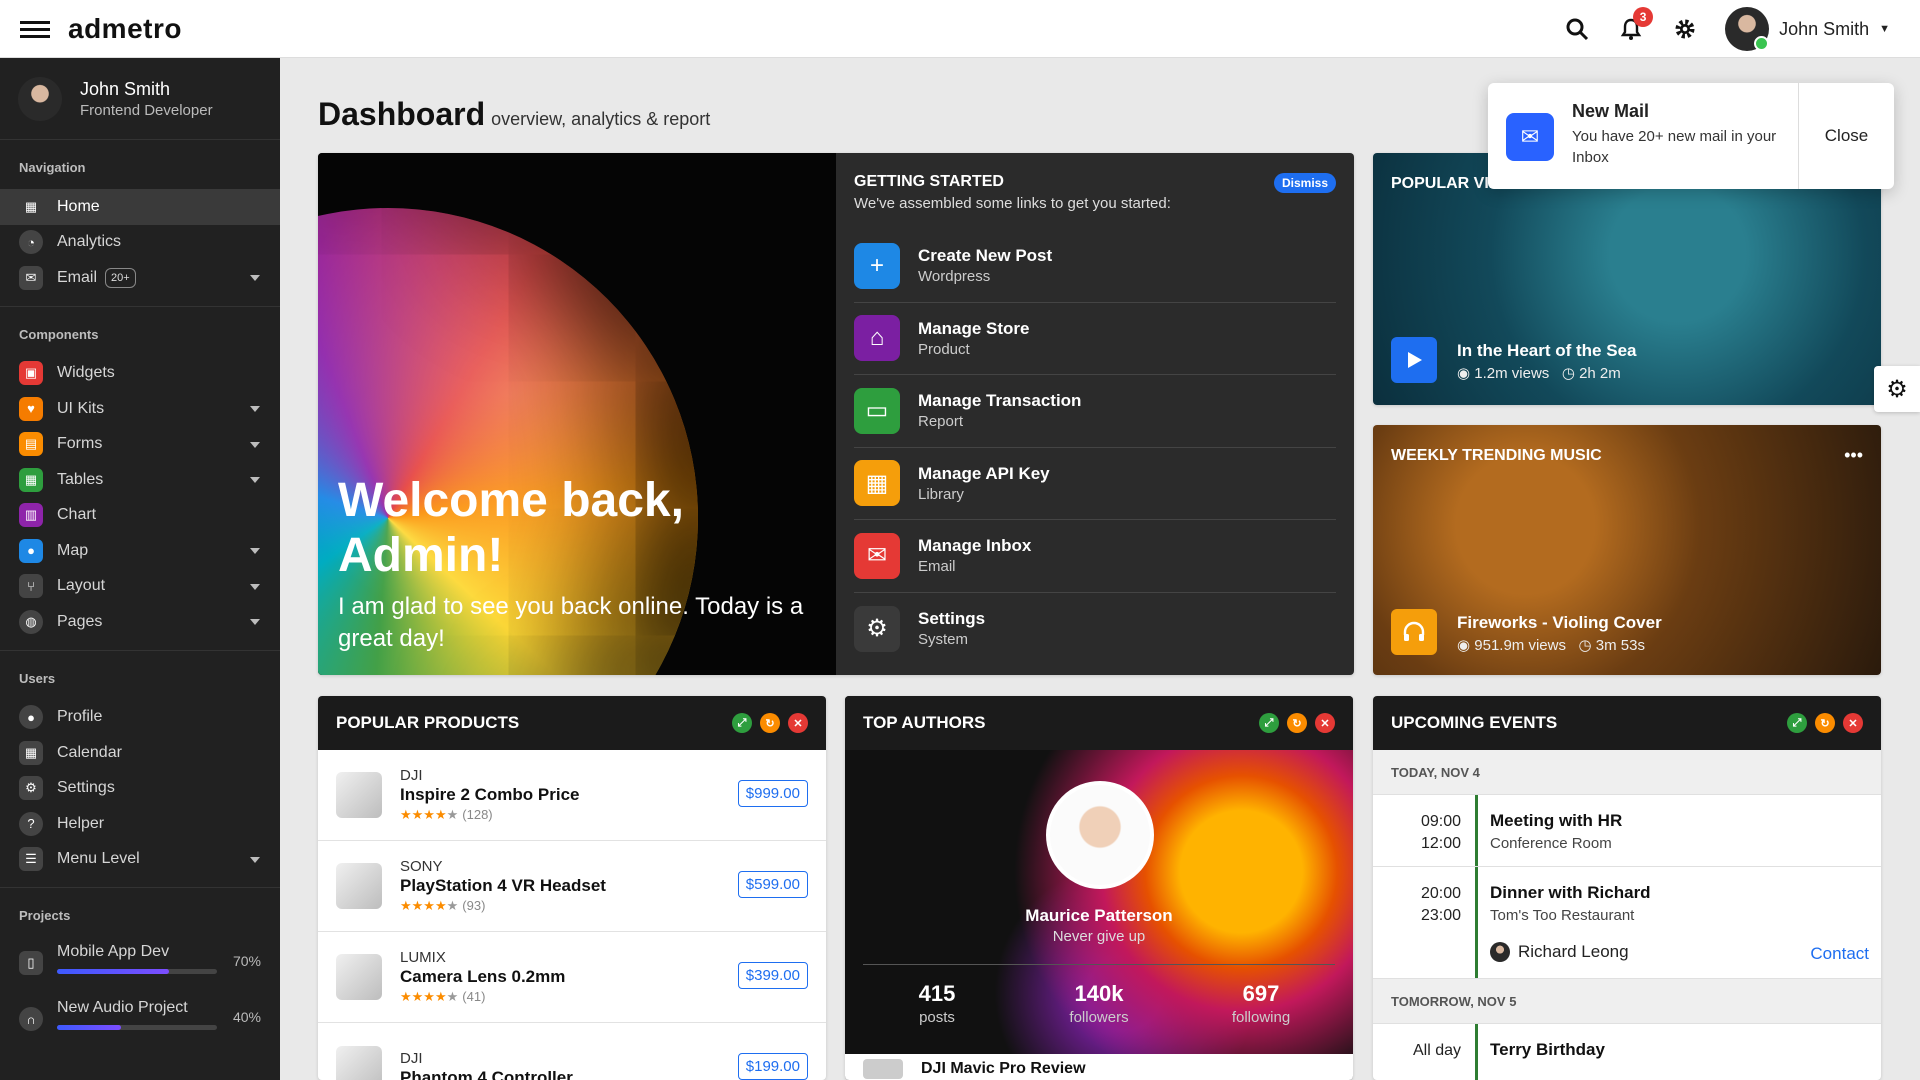  What do you see at coordinates (255, 551) in the screenshot?
I see `chevron-down-icon` at bounding box center [255, 551].